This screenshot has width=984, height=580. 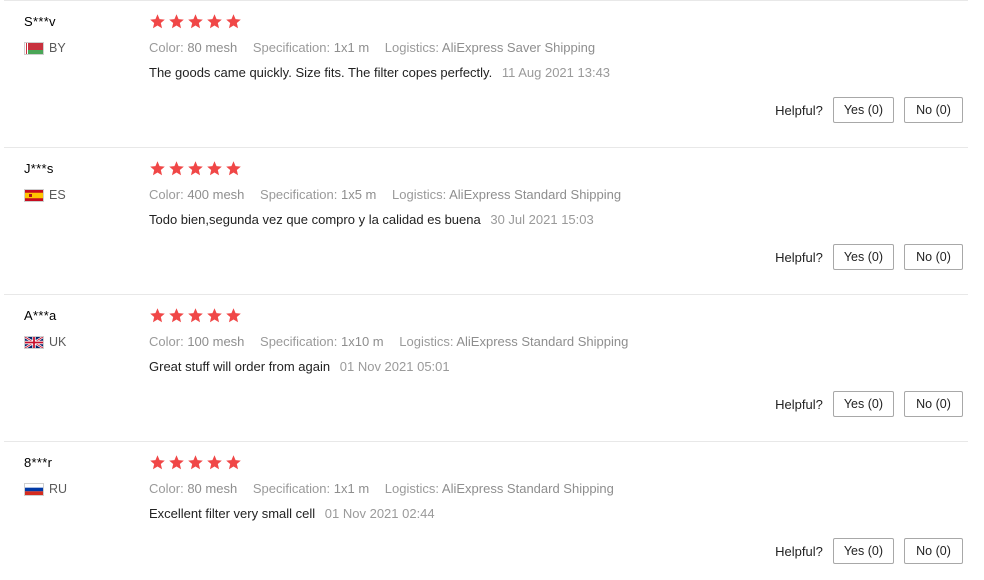 I want to click on country-code: UK, so click(x=58, y=342).